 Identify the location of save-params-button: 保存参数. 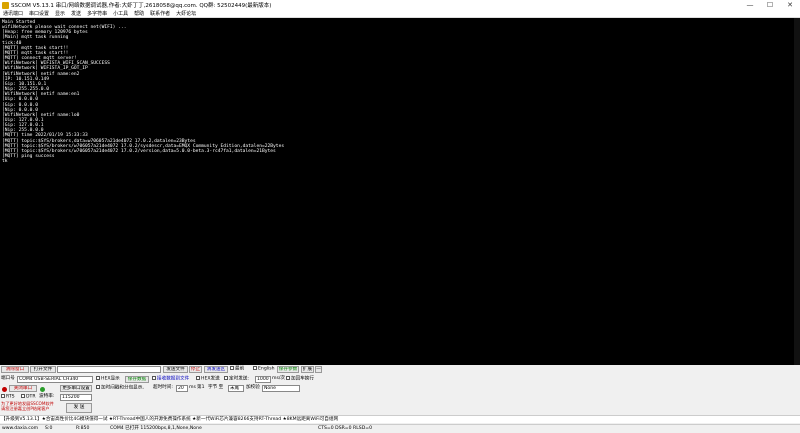
(288, 369).